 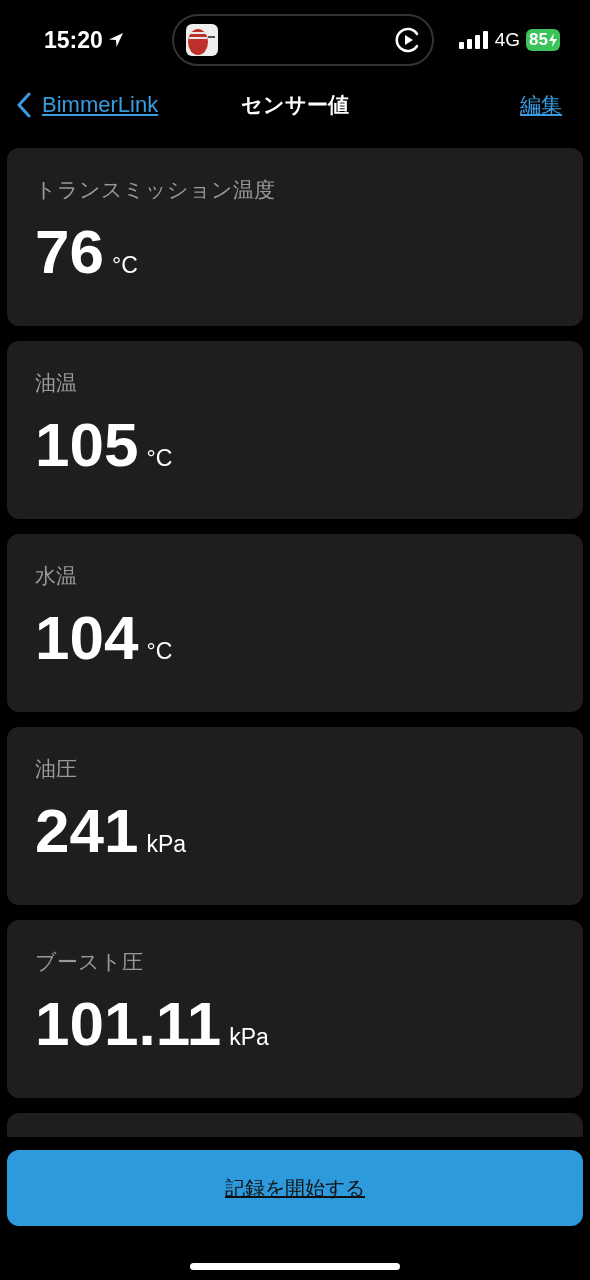 What do you see at coordinates (473, 40) in the screenshot?
I see `signal-icon` at bounding box center [473, 40].